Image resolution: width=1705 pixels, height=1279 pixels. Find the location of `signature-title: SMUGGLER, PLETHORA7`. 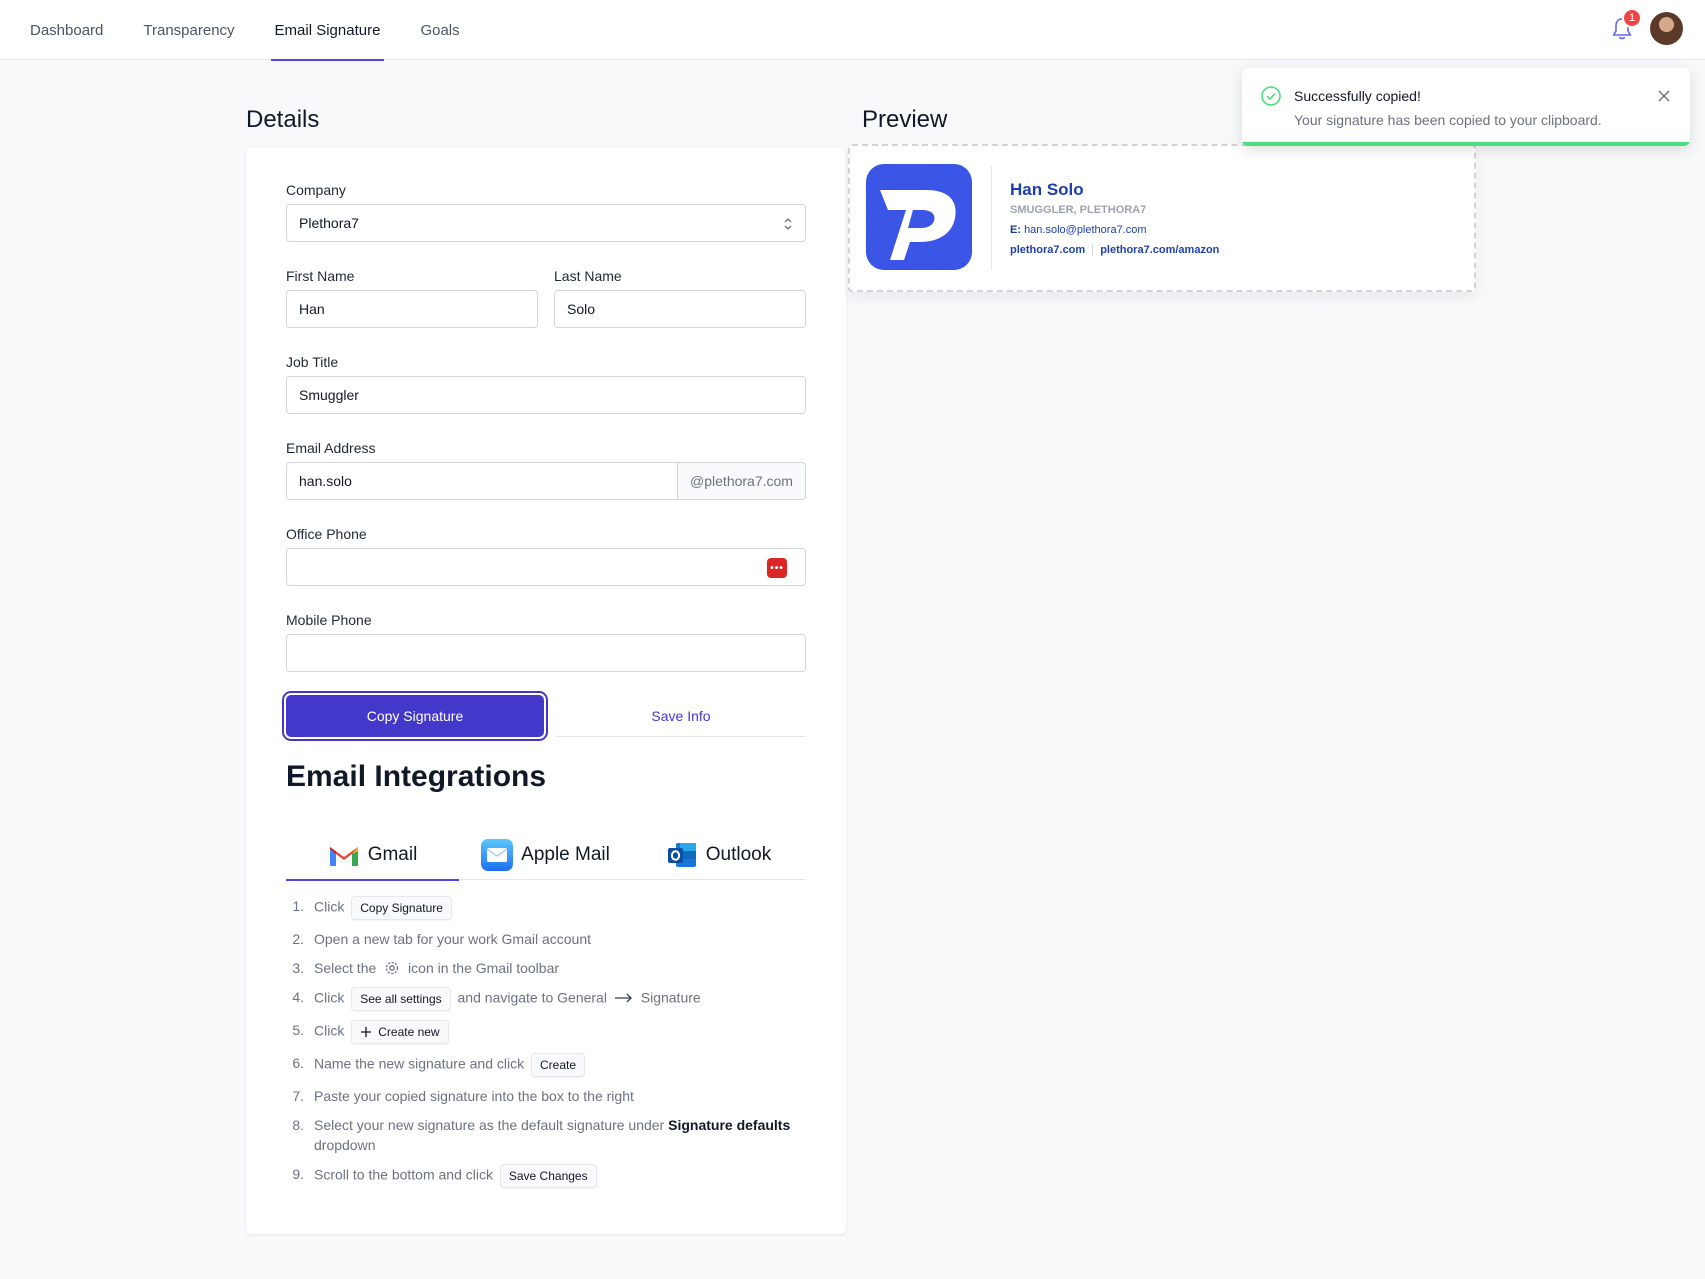

signature-title: SMUGGLER, PLETHORA7 is located at coordinates (1078, 210).